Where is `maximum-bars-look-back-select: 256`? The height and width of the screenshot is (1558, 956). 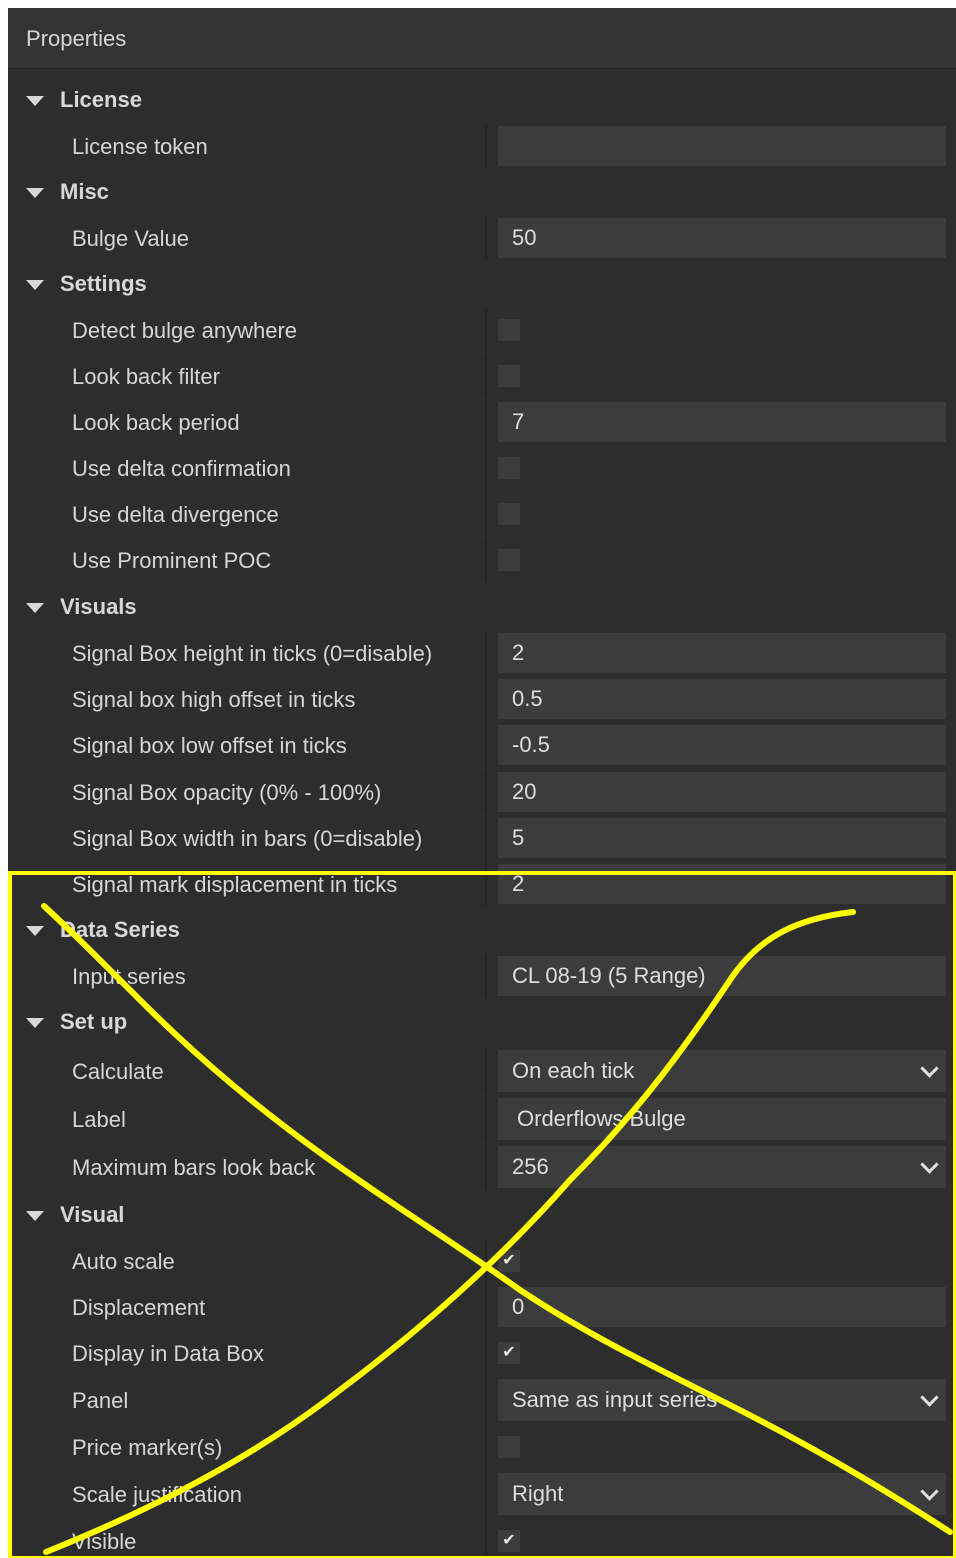 maximum-bars-look-back-select: 256 is located at coordinates (722, 1167).